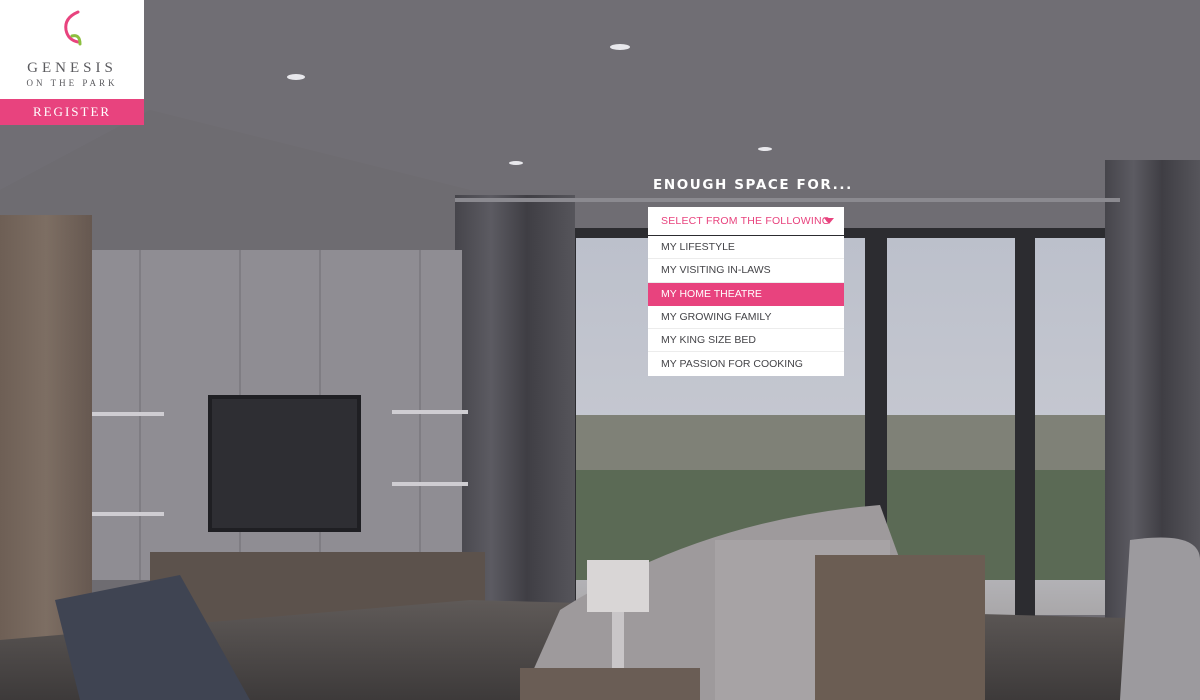 Image resolution: width=1200 pixels, height=700 pixels. I want to click on brand-name: GENESIS, so click(72, 68).